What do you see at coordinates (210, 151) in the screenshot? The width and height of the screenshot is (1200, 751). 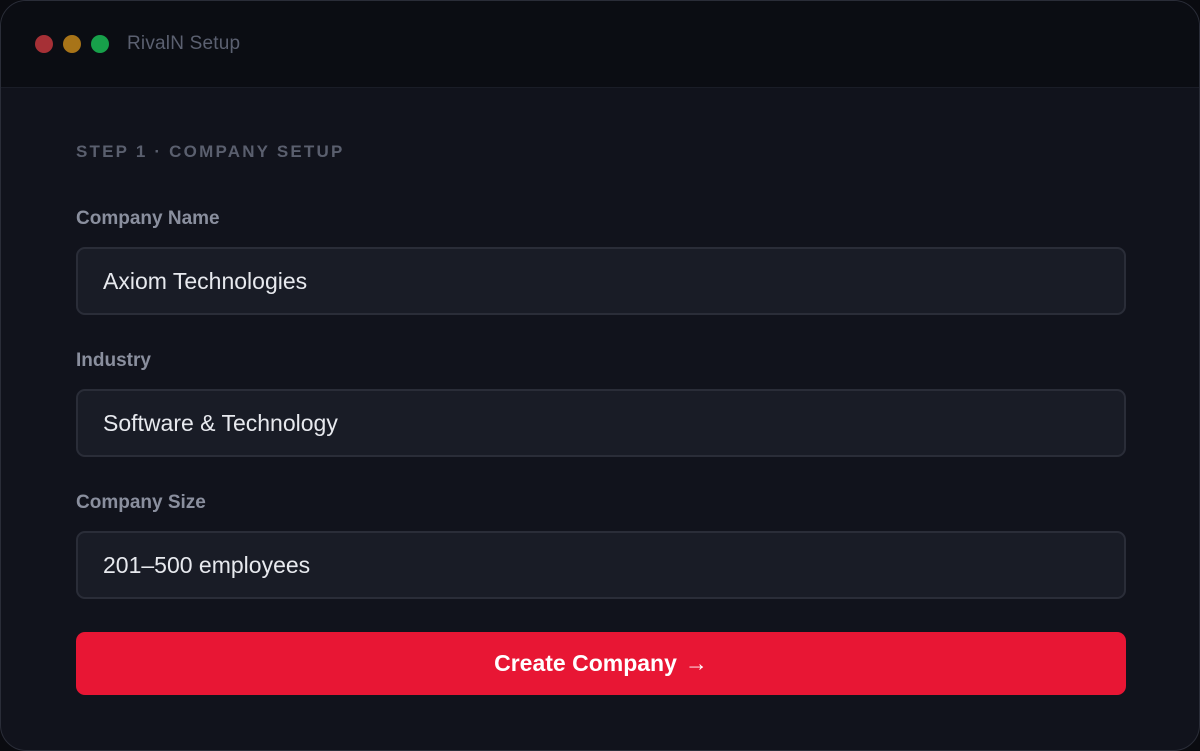 I see `step-indicator: STEP 1 · COMPANY SETUP` at bounding box center [210, 151].